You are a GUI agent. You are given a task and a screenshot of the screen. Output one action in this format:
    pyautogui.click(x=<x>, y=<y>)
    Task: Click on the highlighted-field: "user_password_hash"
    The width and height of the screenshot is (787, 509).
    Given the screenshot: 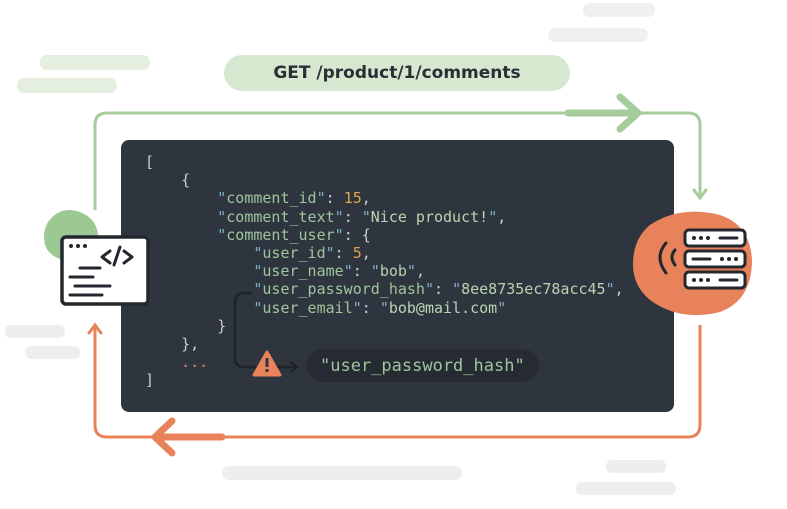 What is the action you would take?
    pyautogui.click(x=422, y=365)
    